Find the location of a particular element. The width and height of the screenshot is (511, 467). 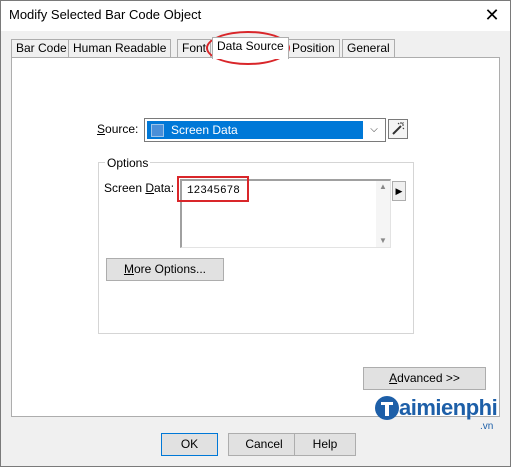

tab-general: General is located at coordinates (368, 48).